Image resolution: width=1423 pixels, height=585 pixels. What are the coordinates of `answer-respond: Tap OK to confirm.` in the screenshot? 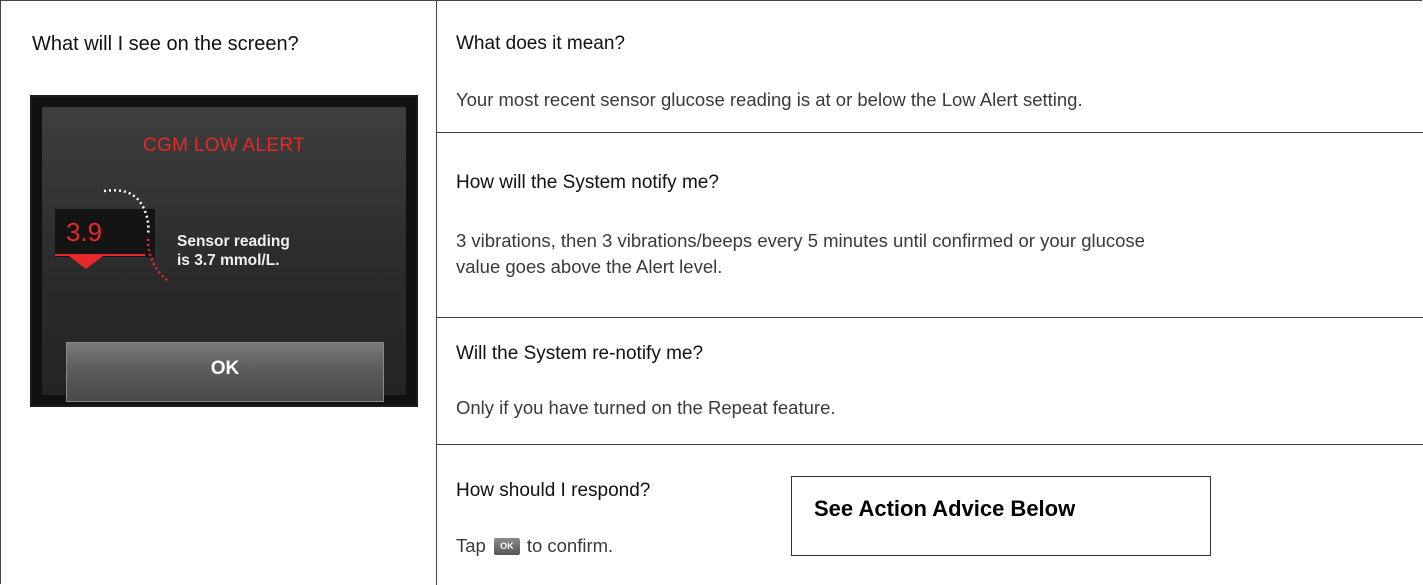 It's located at (535, 545).